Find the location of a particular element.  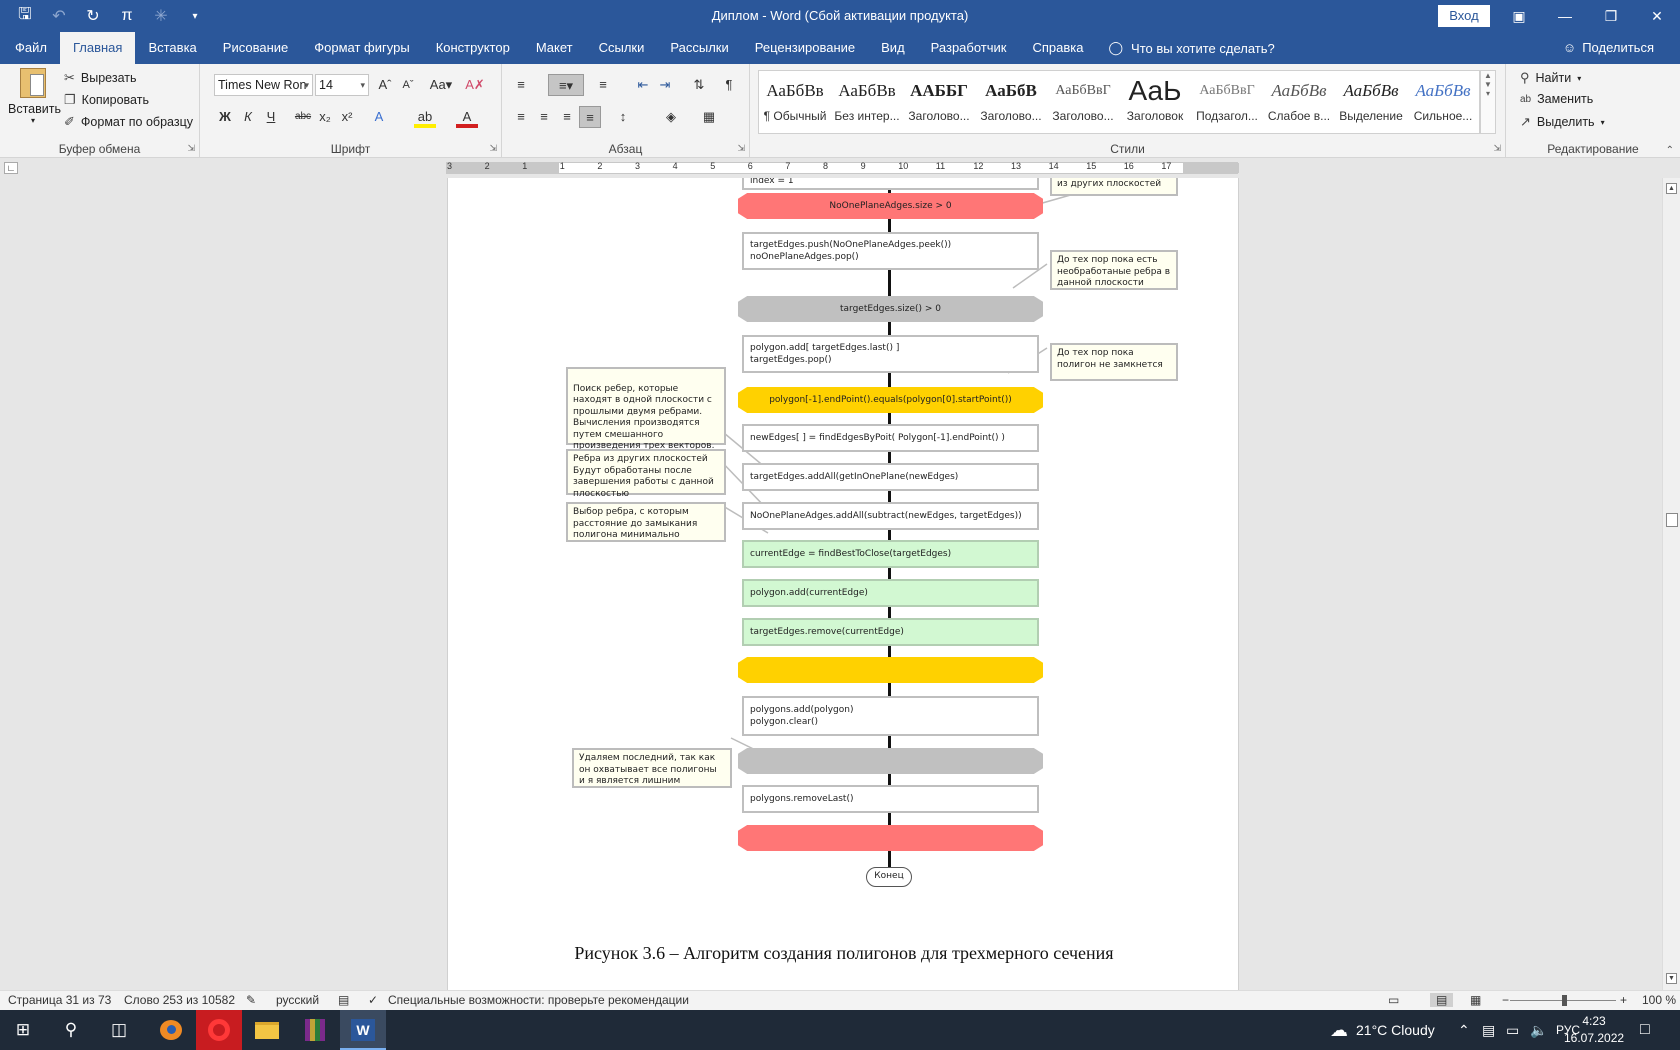

align-left-icon: ≡ is located at coordinates (521, 117).